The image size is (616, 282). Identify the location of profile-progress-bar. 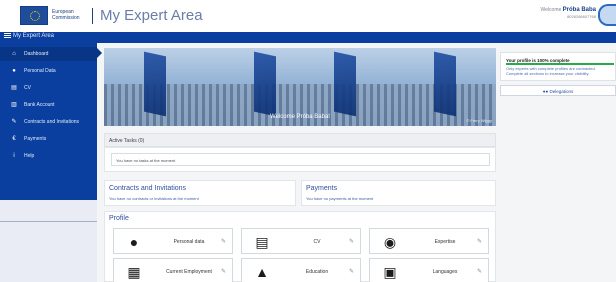
(560, 64).